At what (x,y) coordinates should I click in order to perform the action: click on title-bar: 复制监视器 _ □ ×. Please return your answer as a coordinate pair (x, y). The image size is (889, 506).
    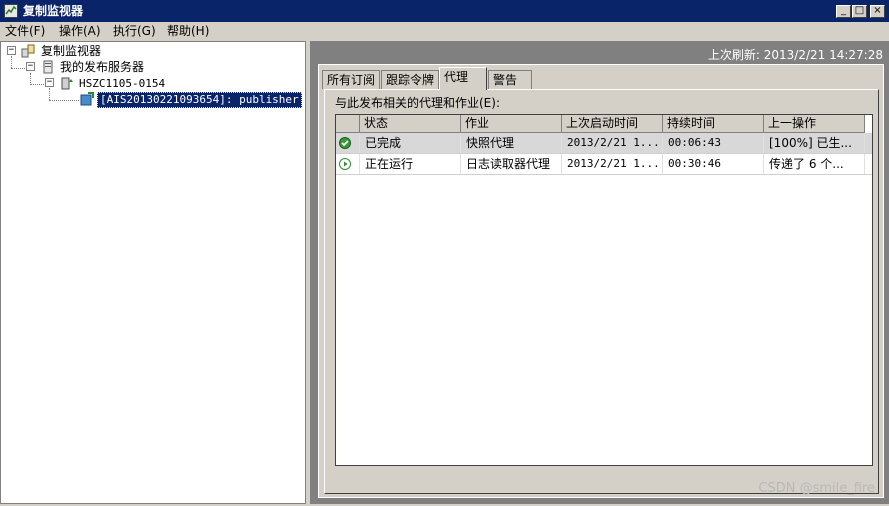
    Looking at the image, I should click on (444, 11).